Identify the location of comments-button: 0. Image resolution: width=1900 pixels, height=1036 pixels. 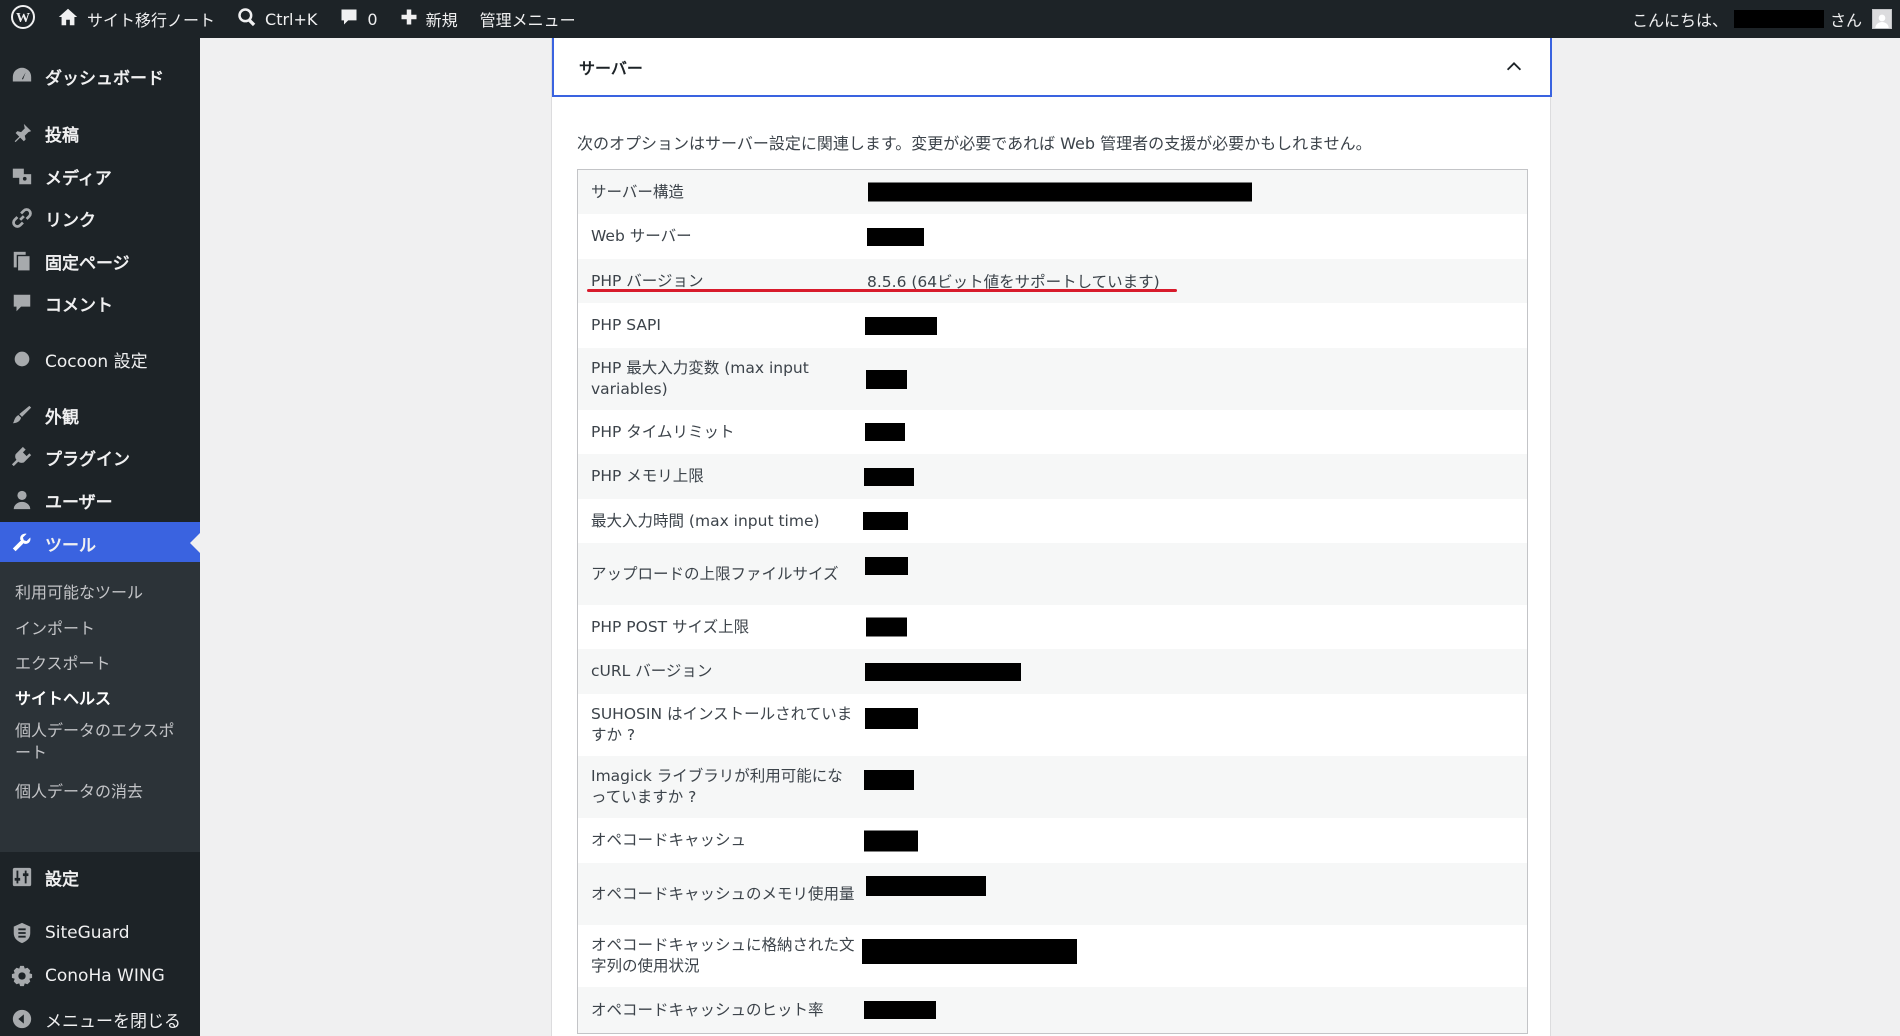
(358, 19).